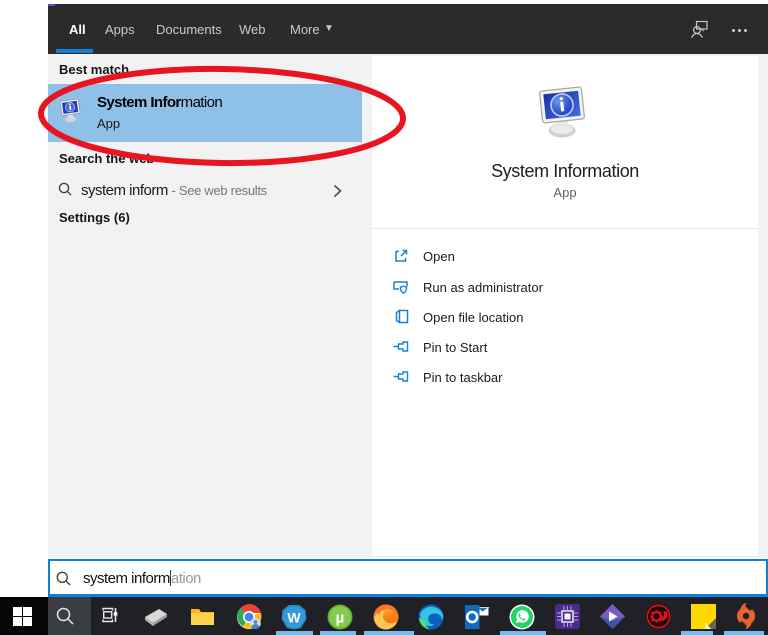 This screenshot has width=768, height=635. Describe the element at coordinates (340, 618) in the screenshot. I see `svg-text: µ` at that location.